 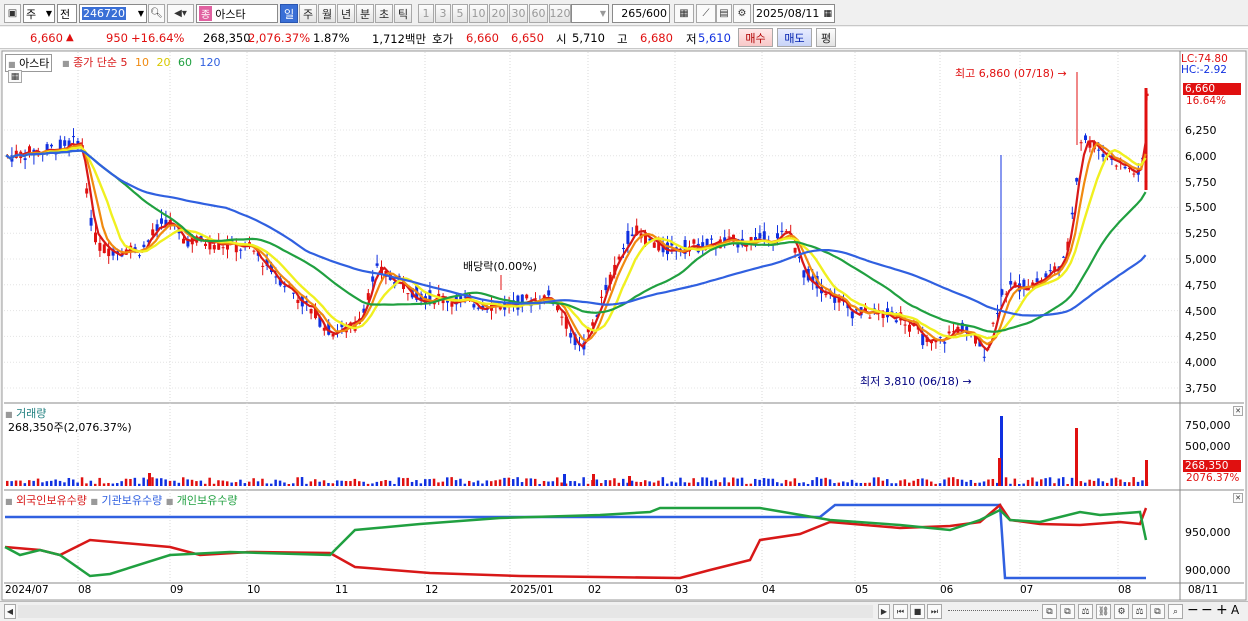 What do you see at coordinates (10, 611) in the screenshot?
I see `scroll-left-icon: ◀` at bounding box center [10, 611].